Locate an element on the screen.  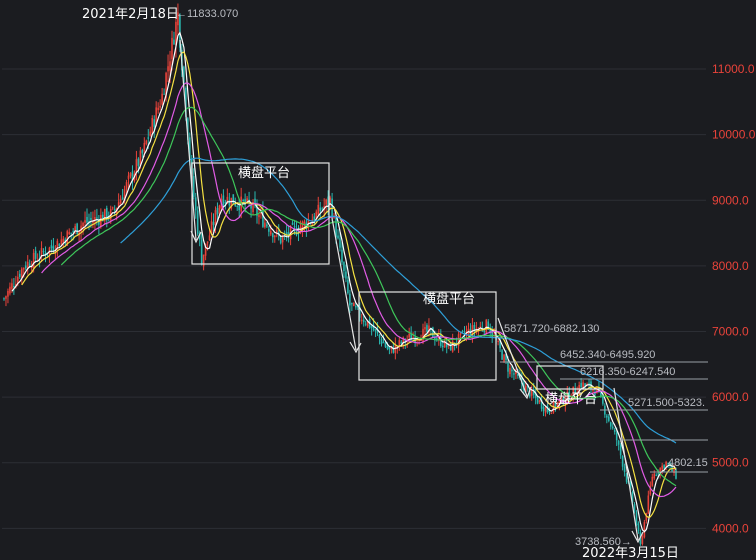
low-date-label: 2022年3月15日 is located at coordinates (630, 553).